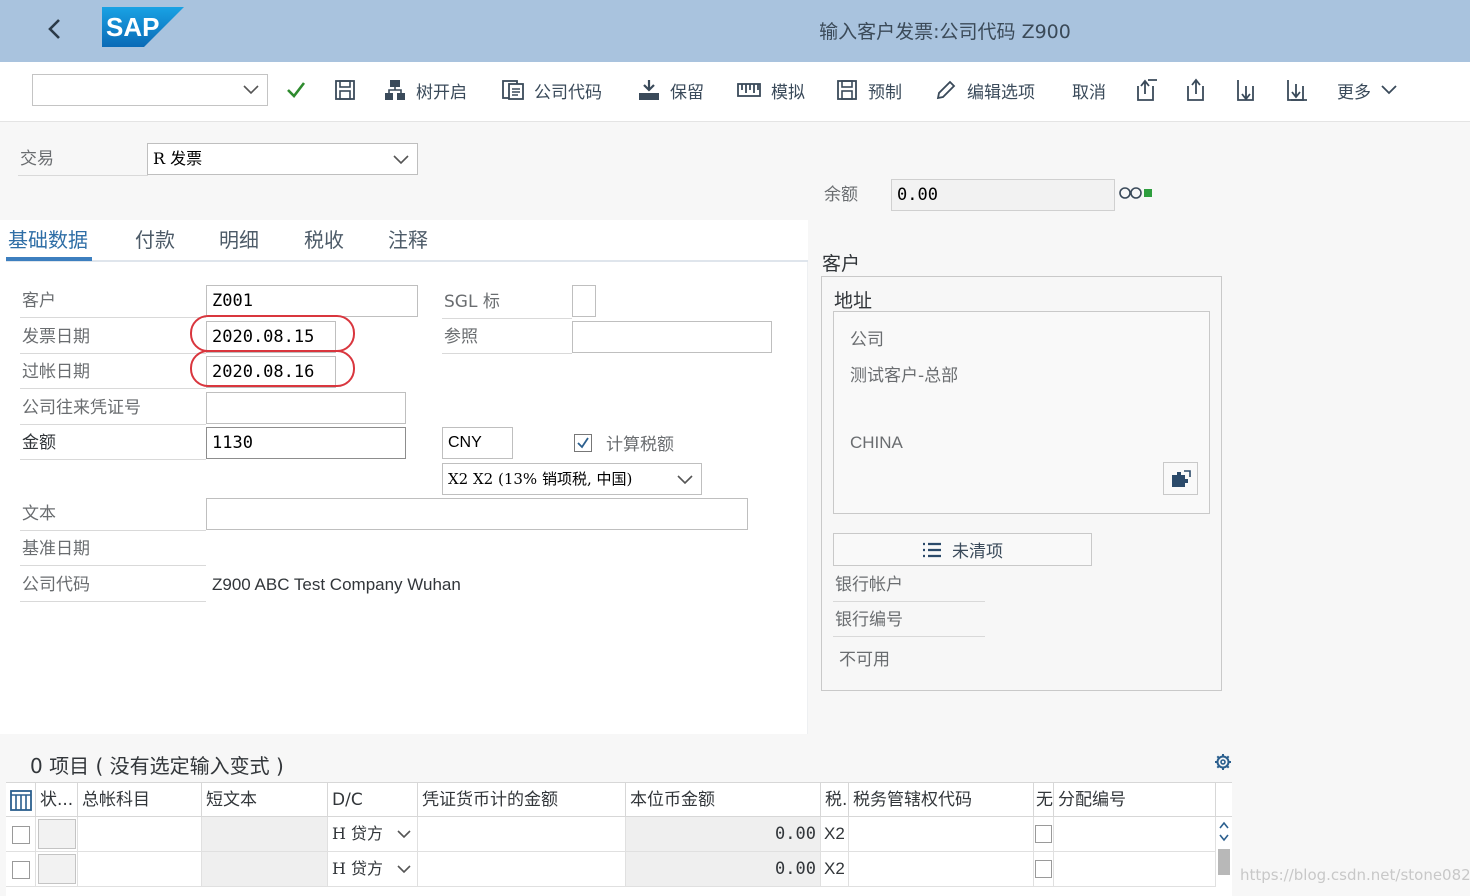 Image resolution: width=1470 pixels, height=896 pixels. Describe the element at coordinates (841, 195) in the screenshot. I see `balance-label: 余额` at that location.